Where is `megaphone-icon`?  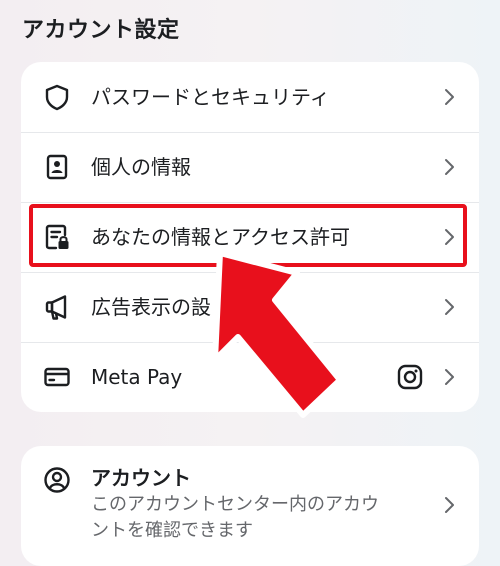
megaphone-icon is located at coordinates (56, 307).